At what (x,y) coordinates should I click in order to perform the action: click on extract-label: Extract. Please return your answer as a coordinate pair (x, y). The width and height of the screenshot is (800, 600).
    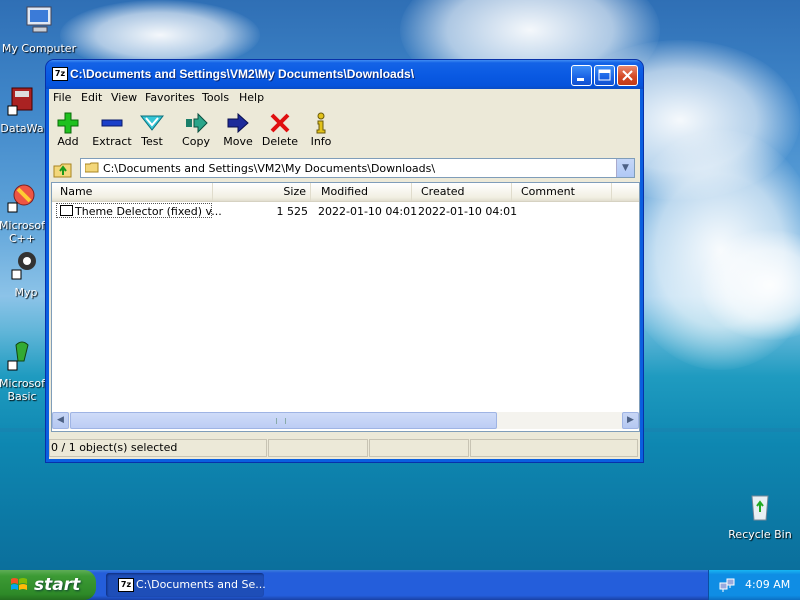
    Looking at the image, I should click on (112, 141).